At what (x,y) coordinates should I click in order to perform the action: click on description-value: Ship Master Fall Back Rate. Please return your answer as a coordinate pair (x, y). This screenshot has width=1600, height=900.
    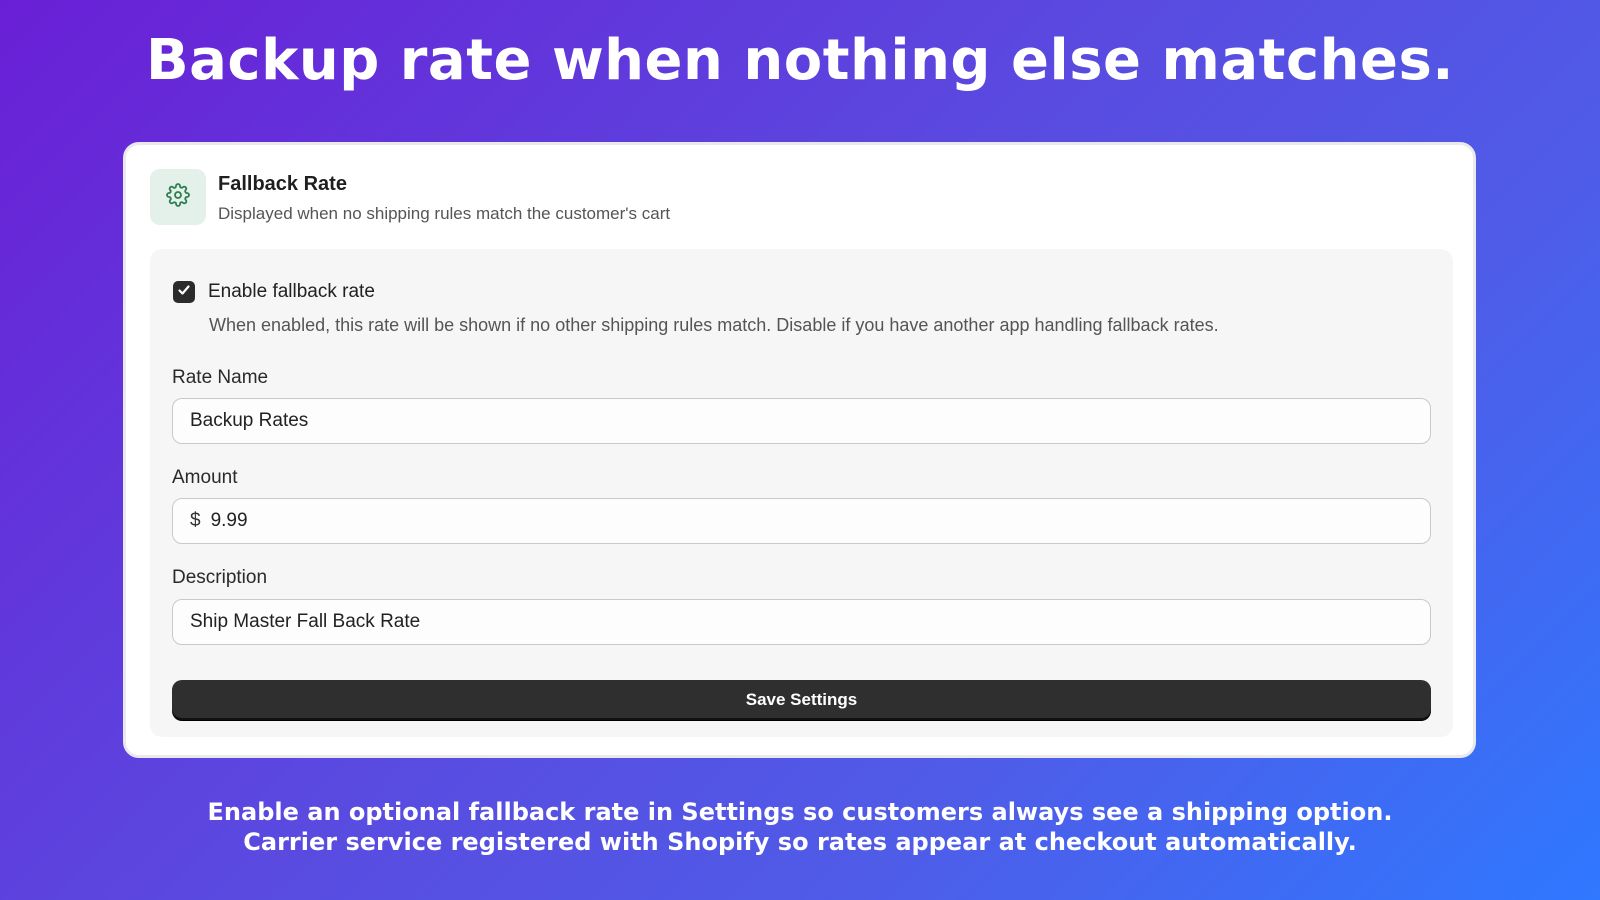
    Looking at the image, I should click on (305, 621).